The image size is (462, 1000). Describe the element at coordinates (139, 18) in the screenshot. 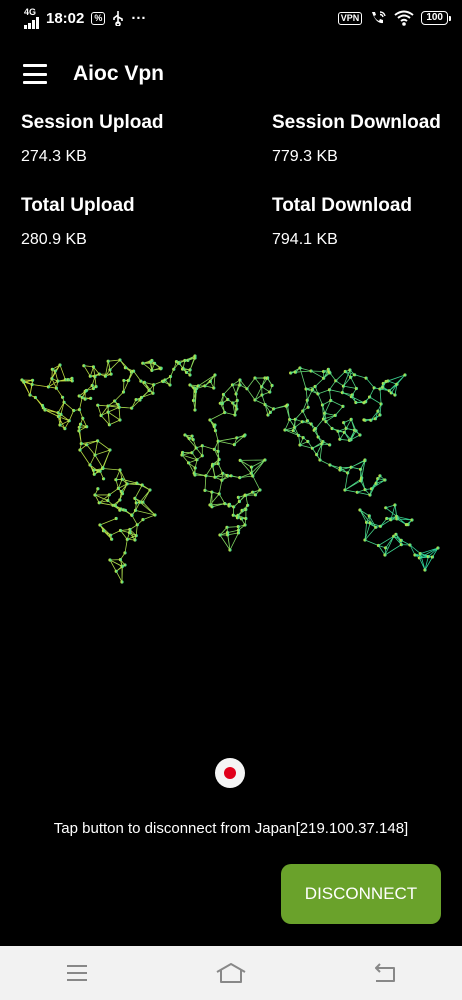

I see `more-notifications: ···` at that location.